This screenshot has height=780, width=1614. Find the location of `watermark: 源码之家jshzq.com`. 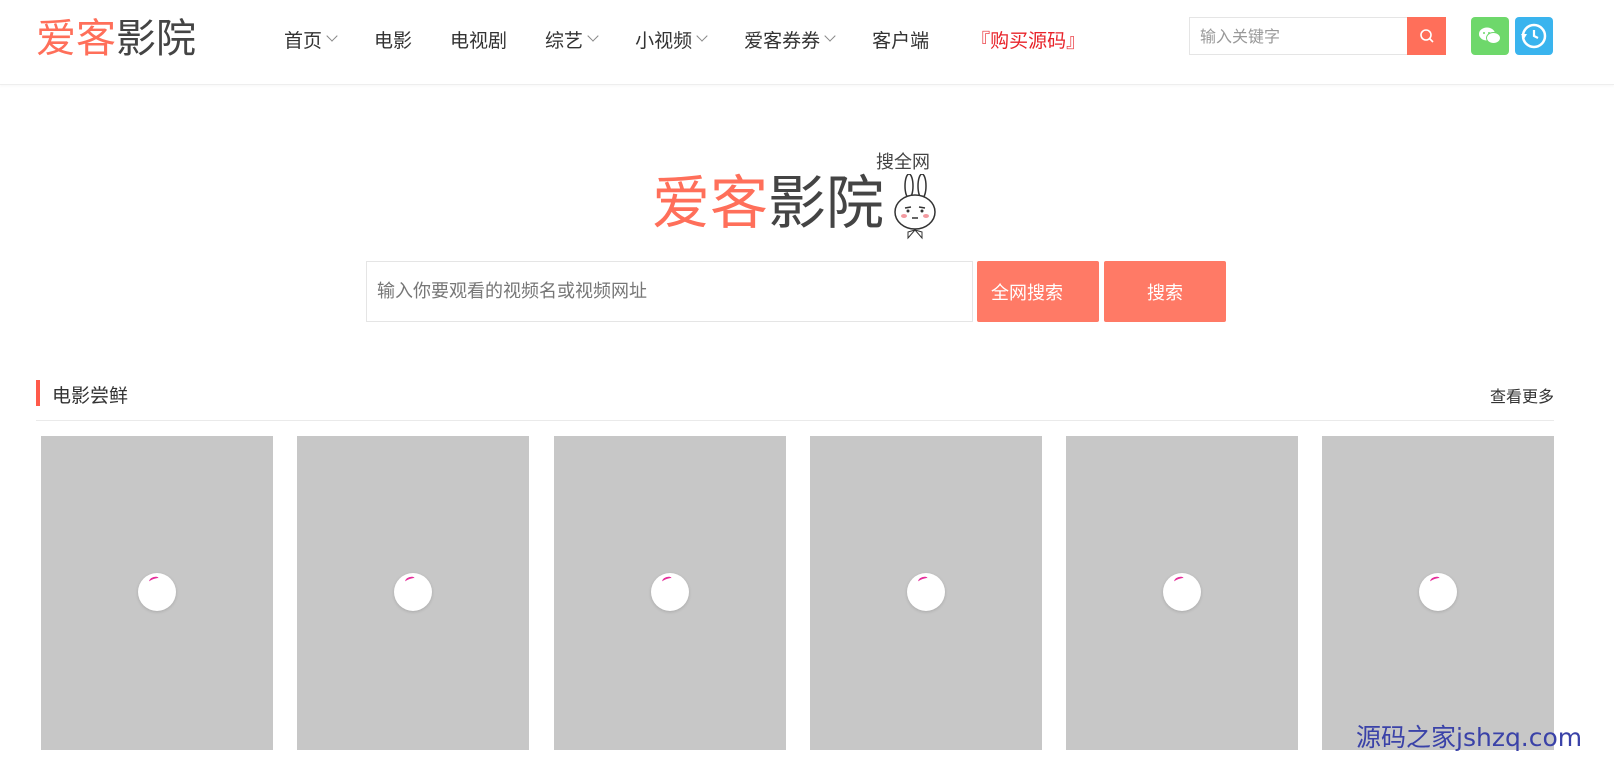

watermark: 源码之家jshzq.com is located at coordinates (1469, 737).